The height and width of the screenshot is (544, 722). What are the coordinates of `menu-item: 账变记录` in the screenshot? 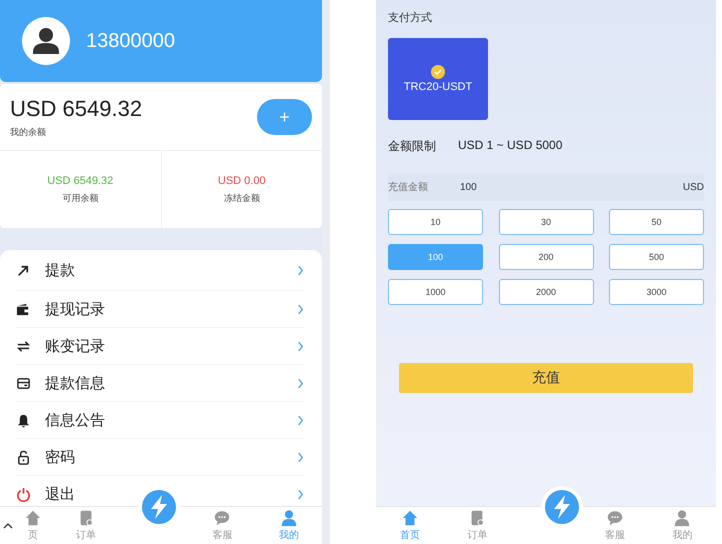 It's located at (160, 346).